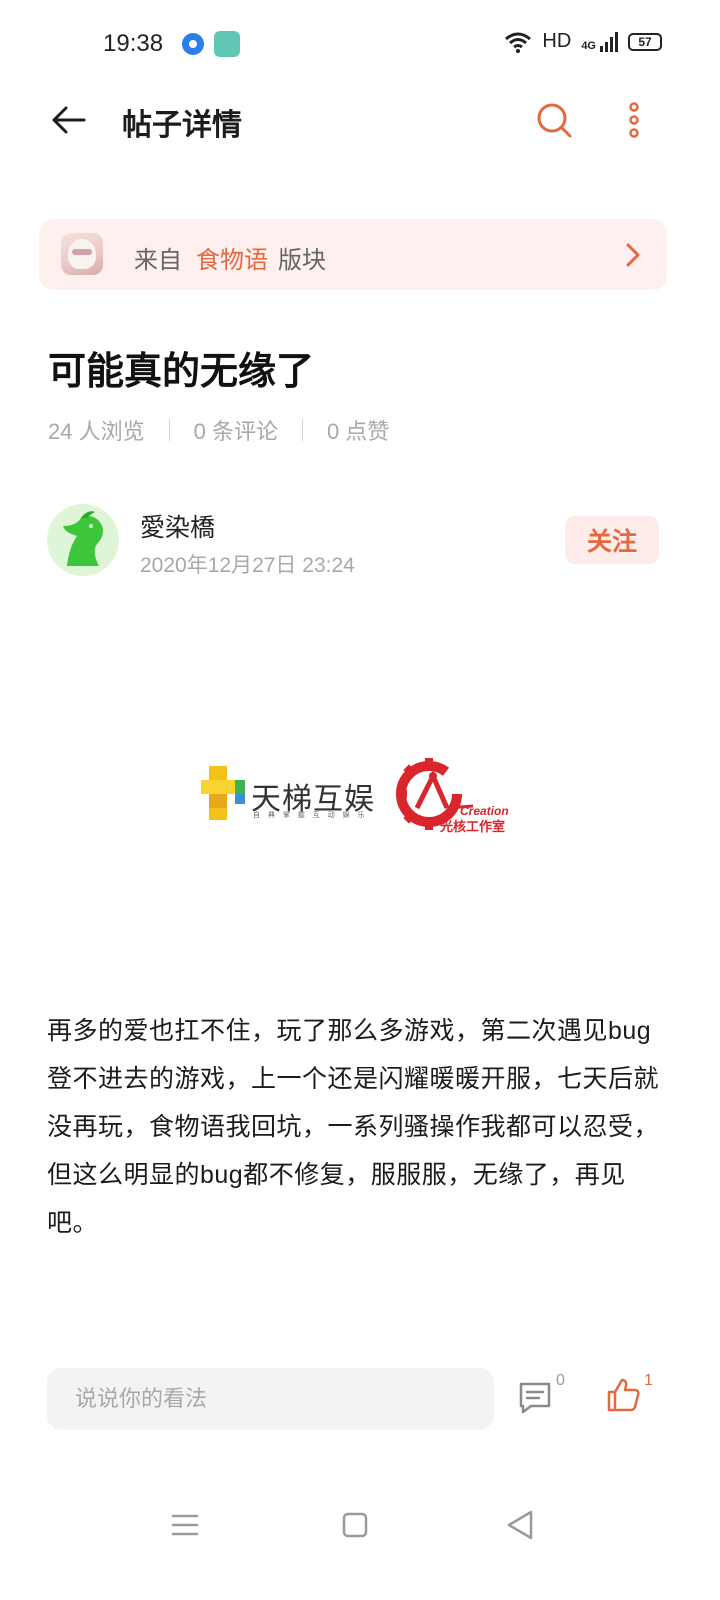 The width and height of the screenshot is (720, 1600). What do you see at coordinates (310, 815) in the screenshot?
I see `tianti-logo-subtitle: 自 典 掌 握 互 动 娱 乐` at bounding box center [310, 815].